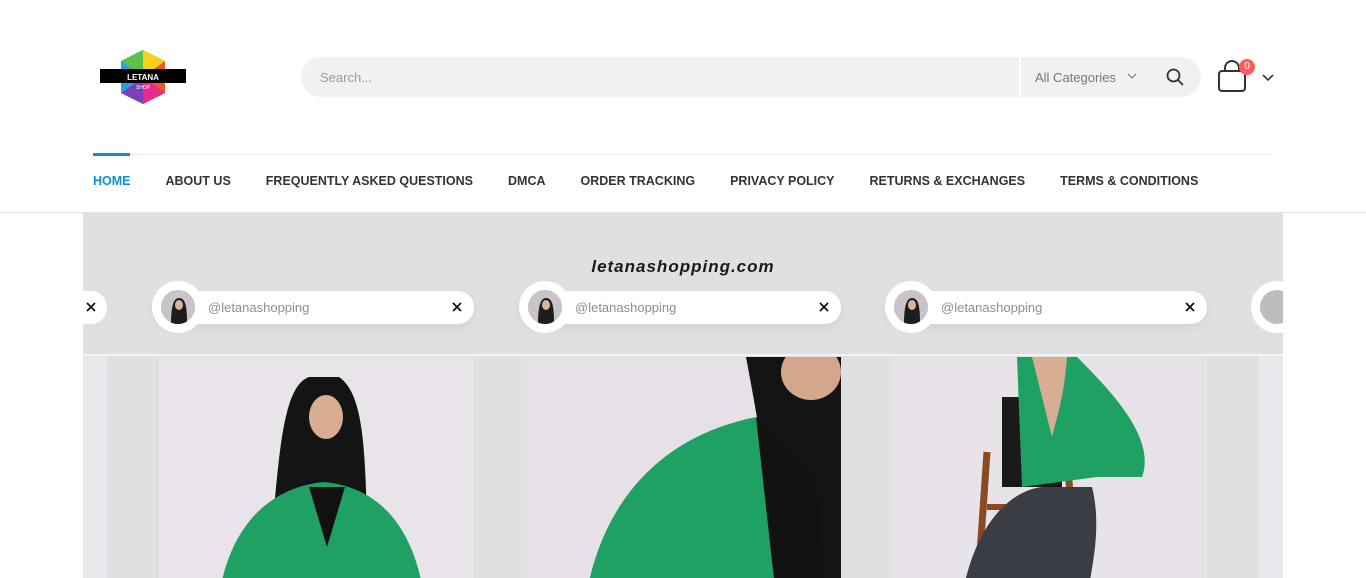  Describe the element at coordinates (1247, 67) in the screenshot. I see `cart-count-badge: 0` at that location.